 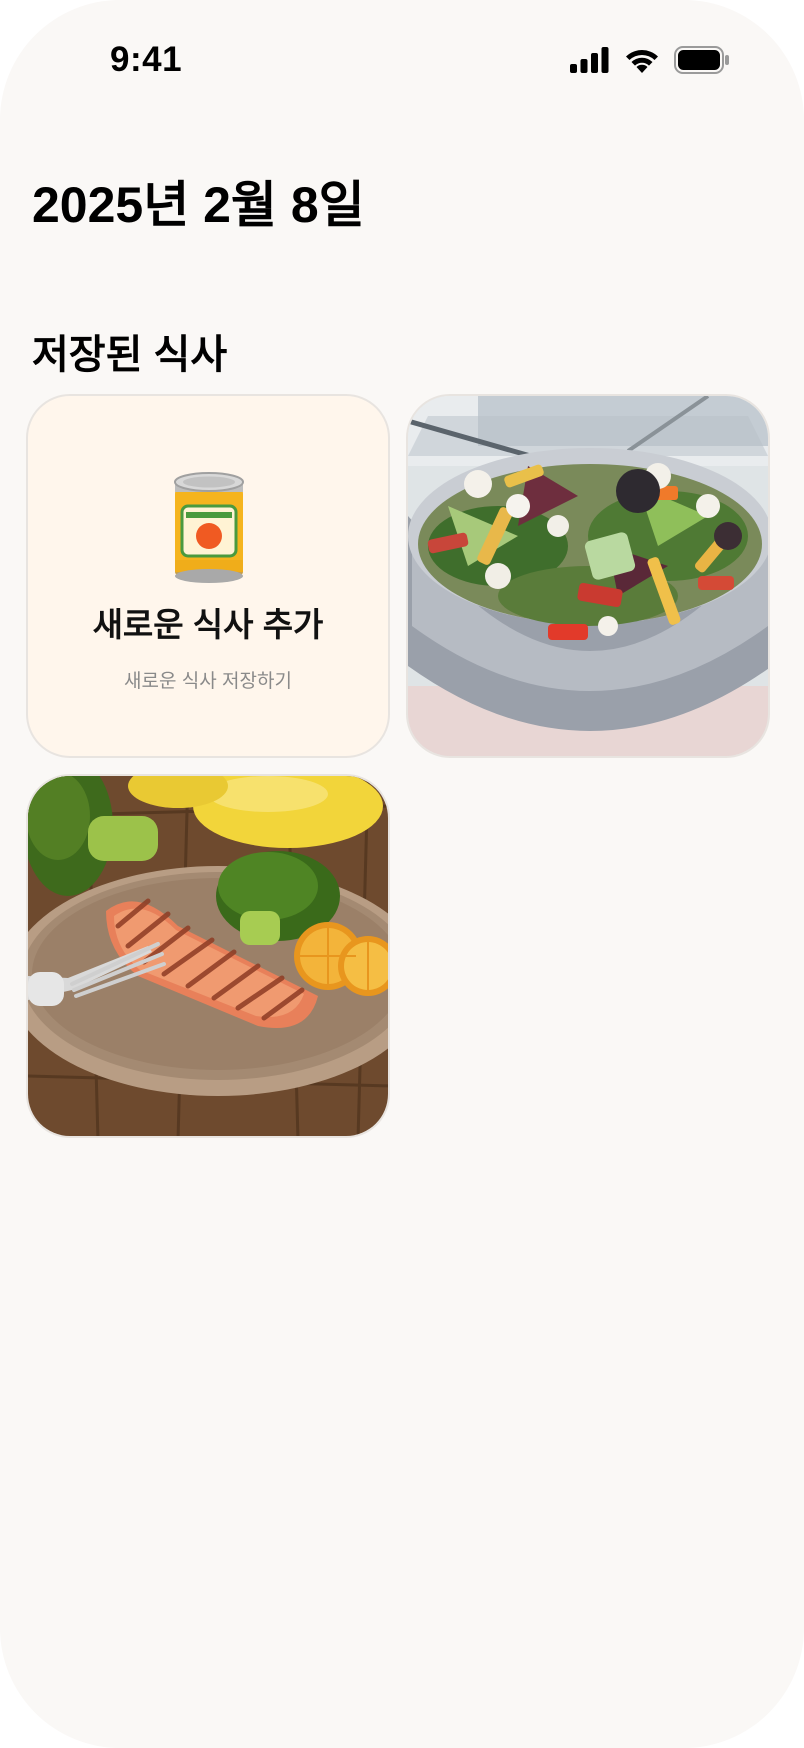 I want to click on status-icons, so click(x=650, y=60).